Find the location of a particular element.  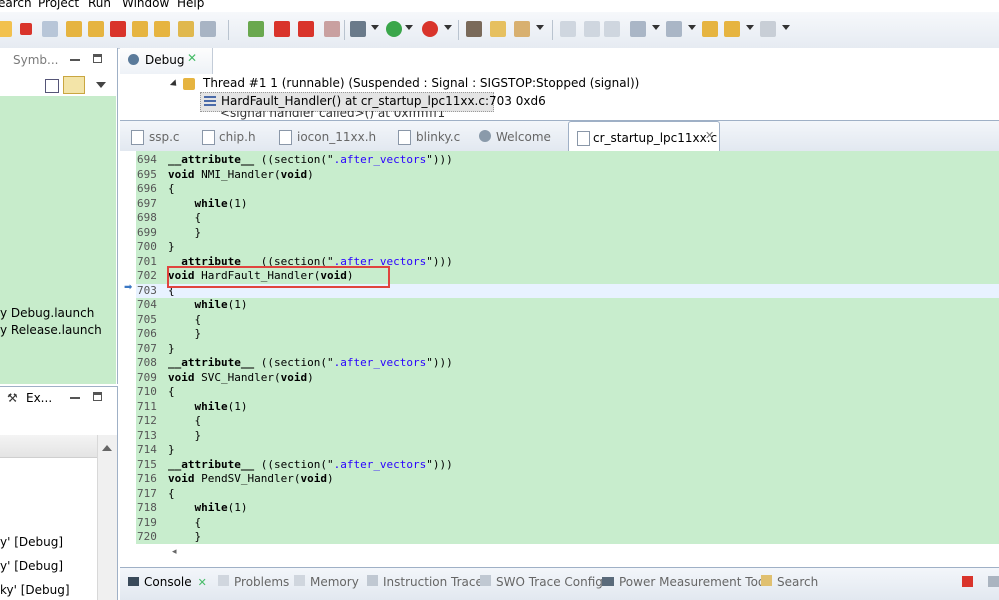

drop-to-frame-icon is located at coordinates (140, 29).